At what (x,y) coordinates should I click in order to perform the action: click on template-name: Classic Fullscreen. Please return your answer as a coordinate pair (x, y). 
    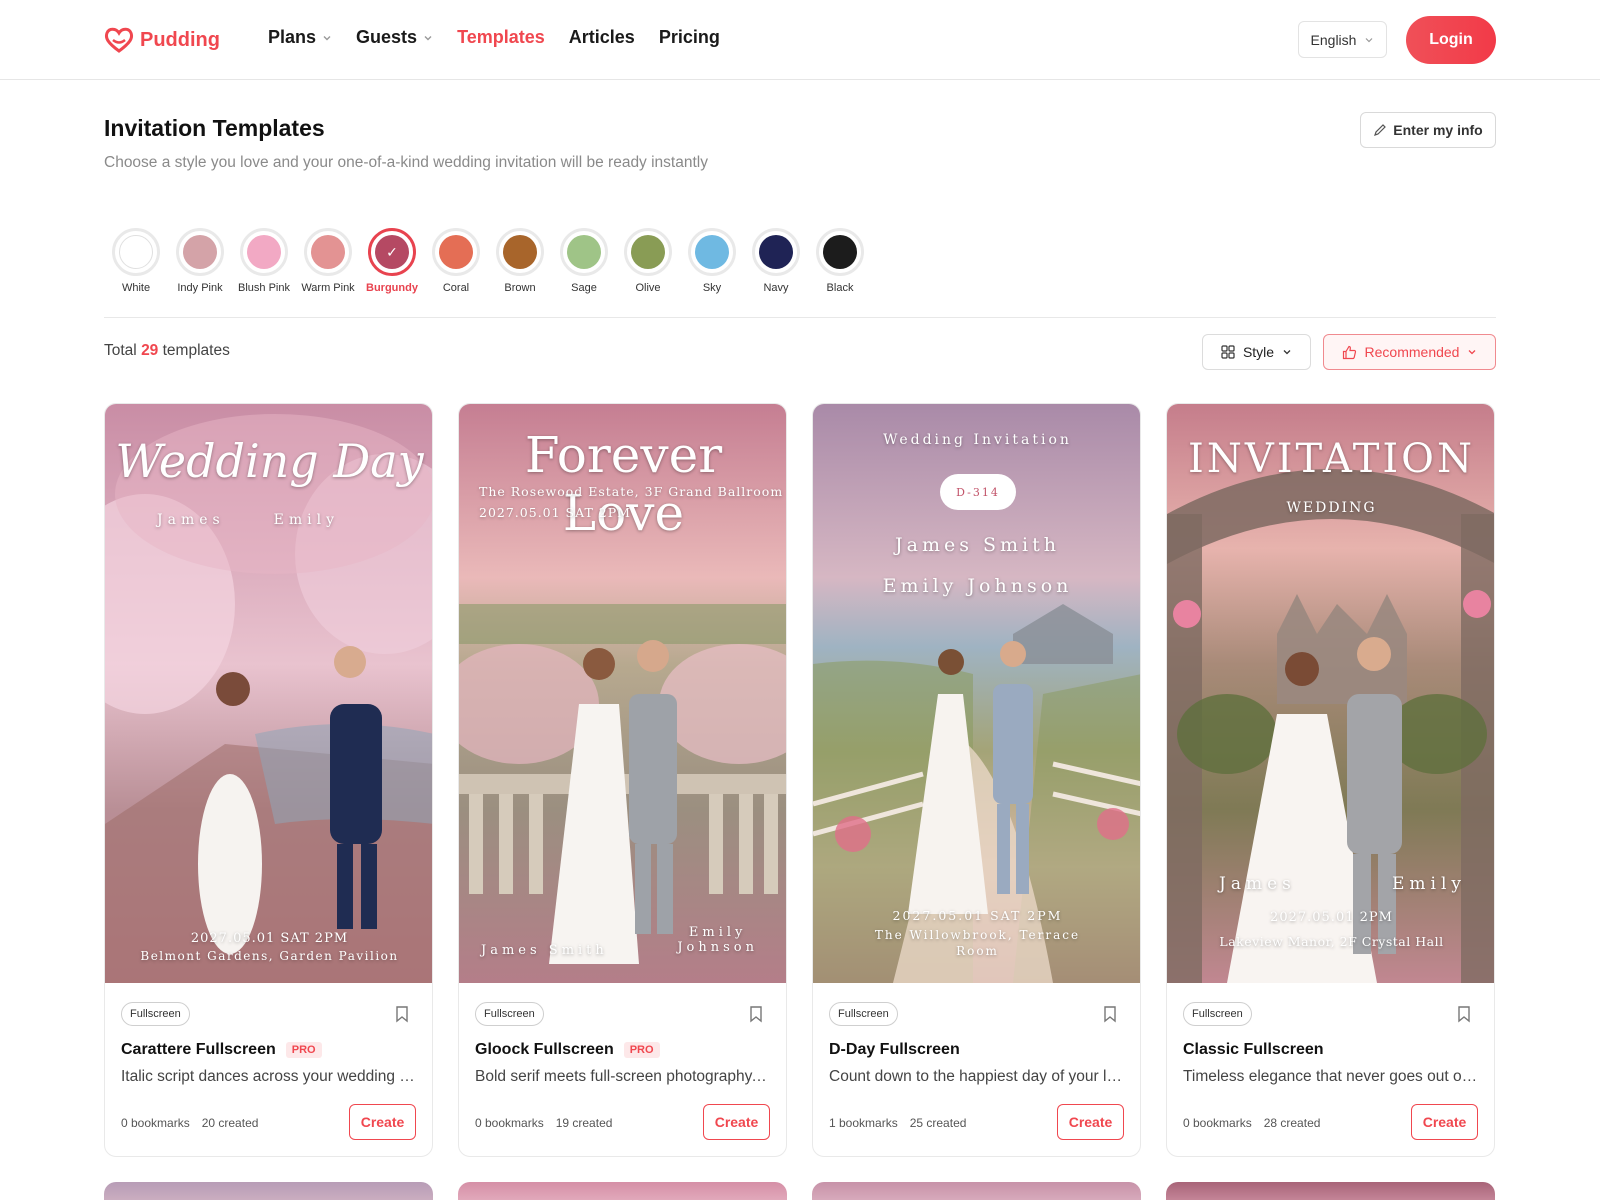
    Looking at the image, I should click on (1253, 1050).